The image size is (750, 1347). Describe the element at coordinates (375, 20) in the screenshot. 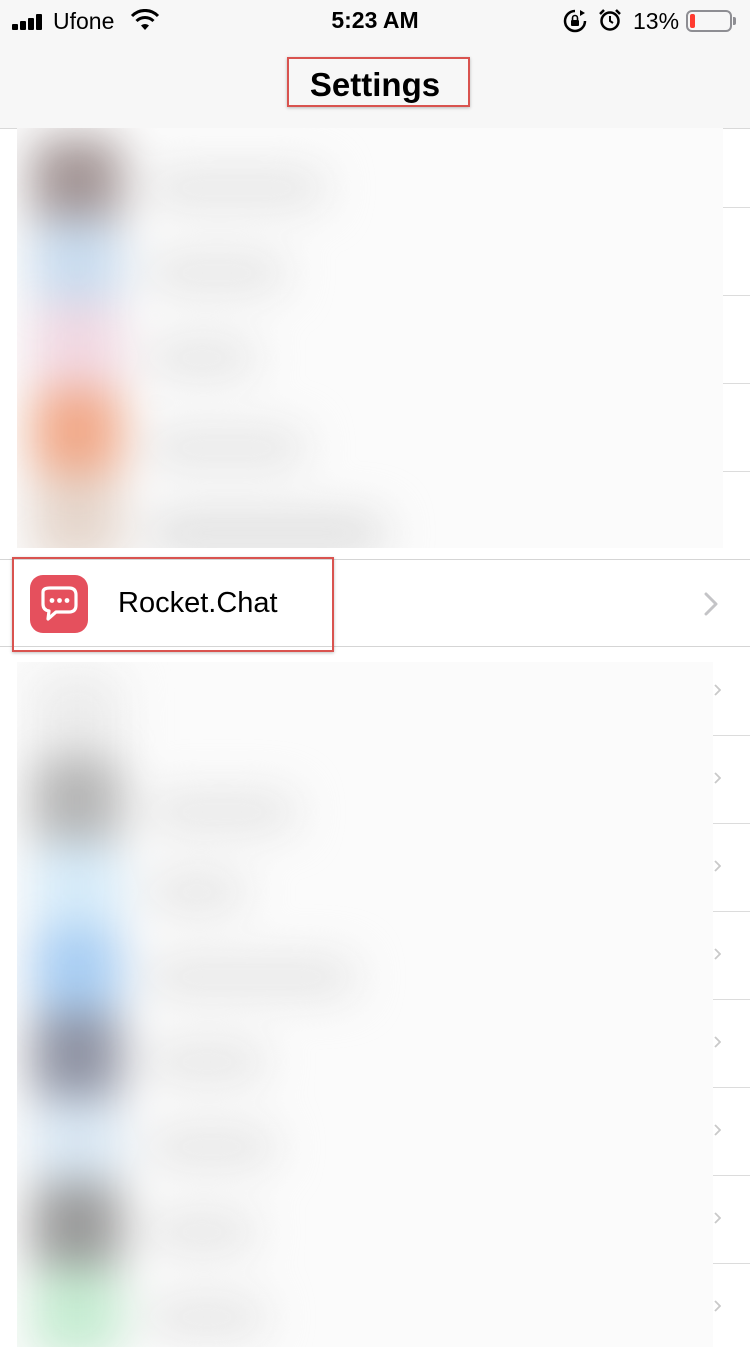

I see `status-bar: Ufone 5:23 AM 13%` at that location.